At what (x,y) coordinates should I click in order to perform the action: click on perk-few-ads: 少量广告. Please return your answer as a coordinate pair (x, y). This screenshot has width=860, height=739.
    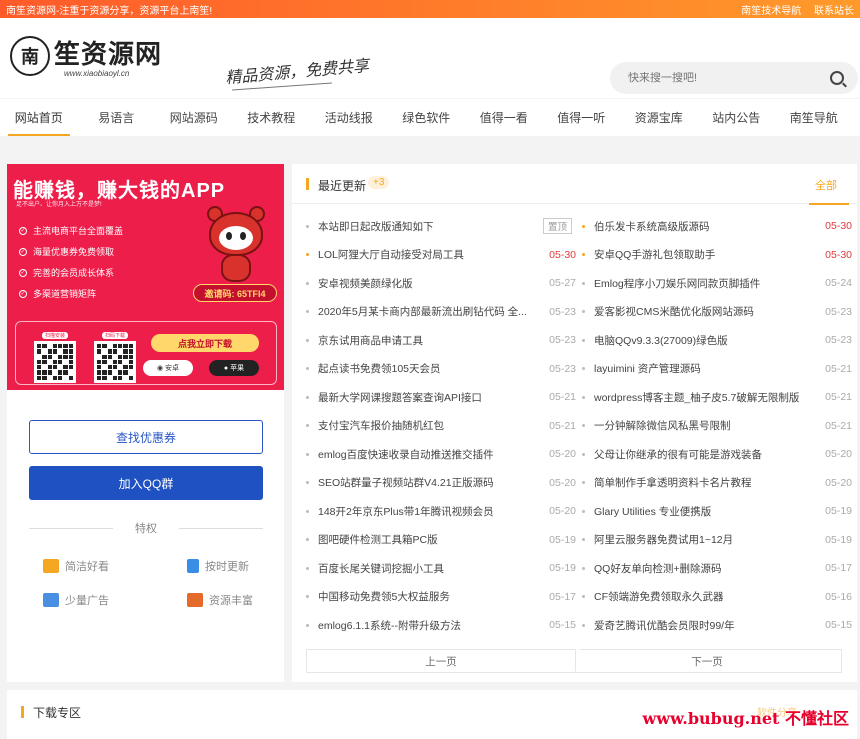
    Looking at the image, I should click on (76, 600).